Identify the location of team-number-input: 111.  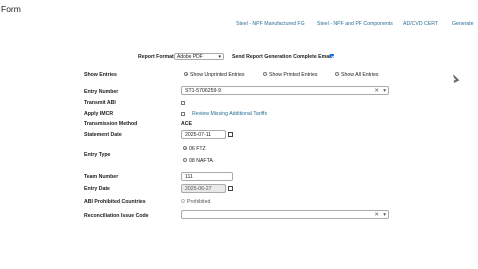
(207, 176).